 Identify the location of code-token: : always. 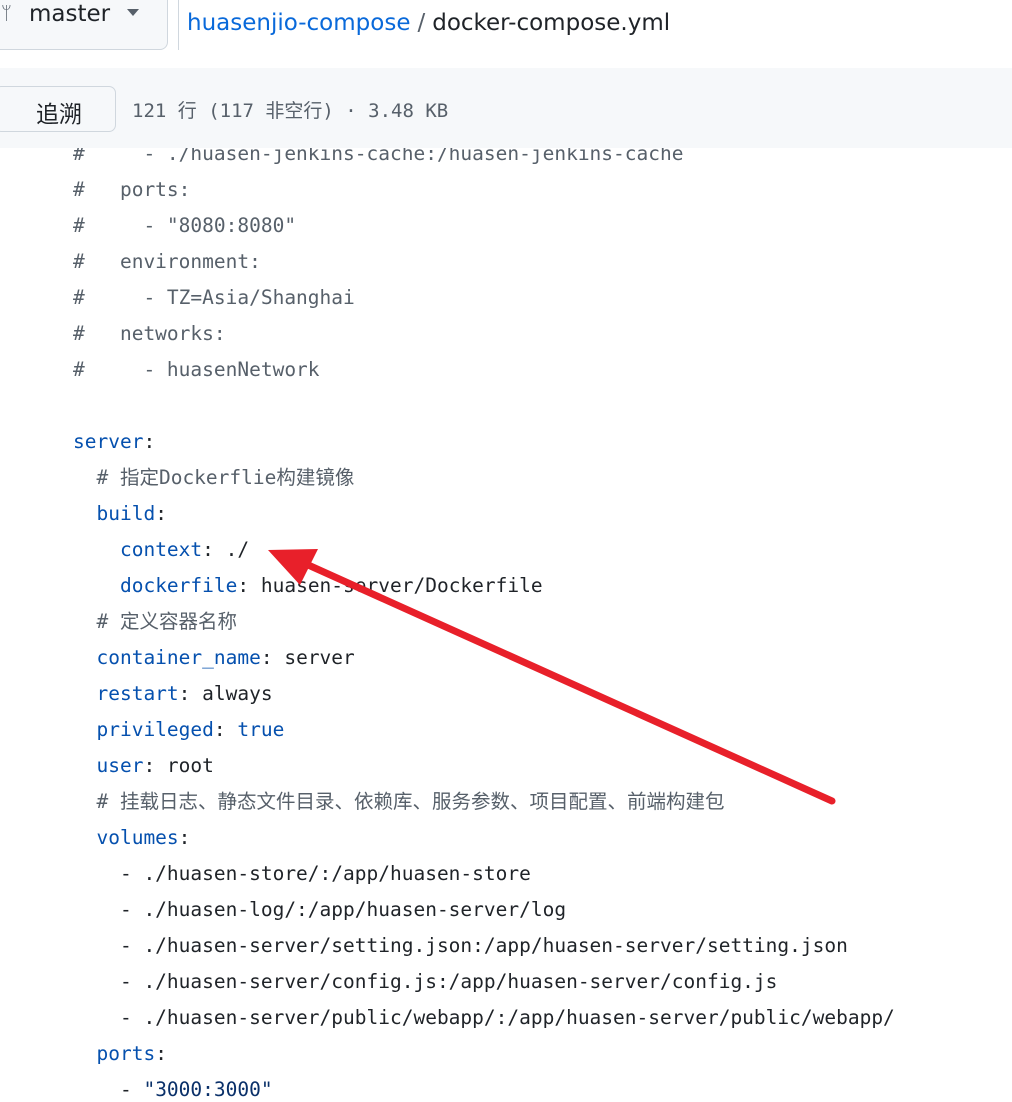
(225, 693).